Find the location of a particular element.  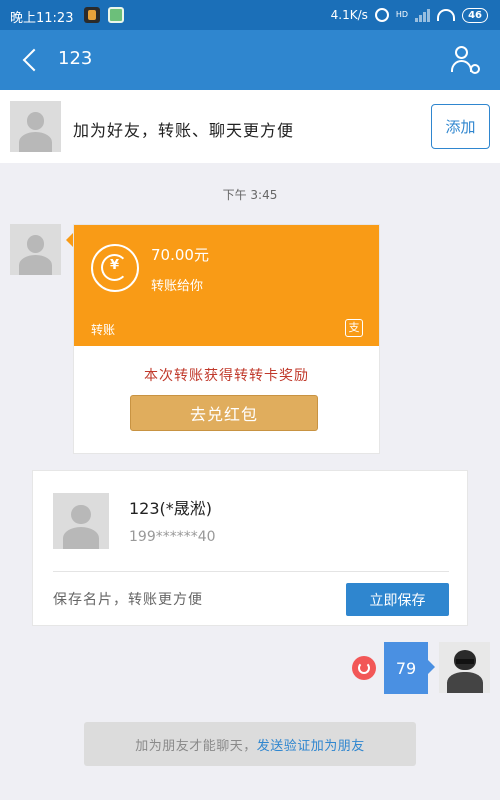

transfer-header: ¥ 70.00元 转账给你 转账 支 is located at coordinates (226, 285).